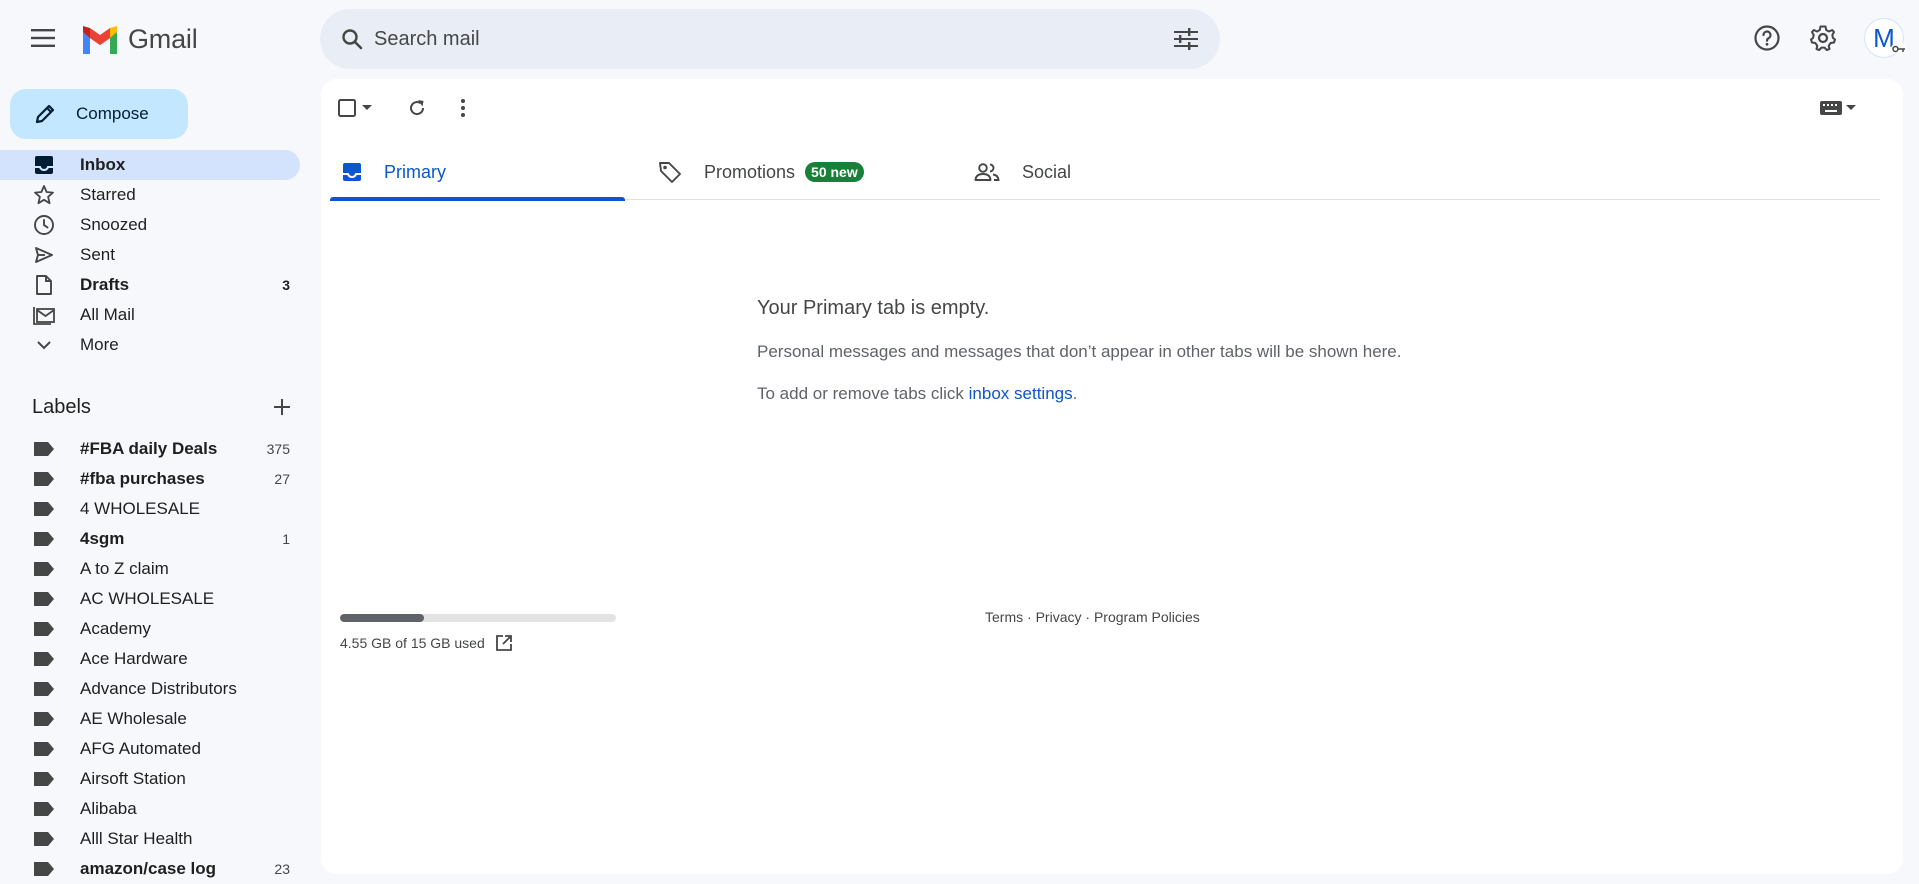 The width and height of the screenshot is (1919, 884). Describe the element at coordinates (1823, 38) in the screenshot. I see `settings-button` at that location.